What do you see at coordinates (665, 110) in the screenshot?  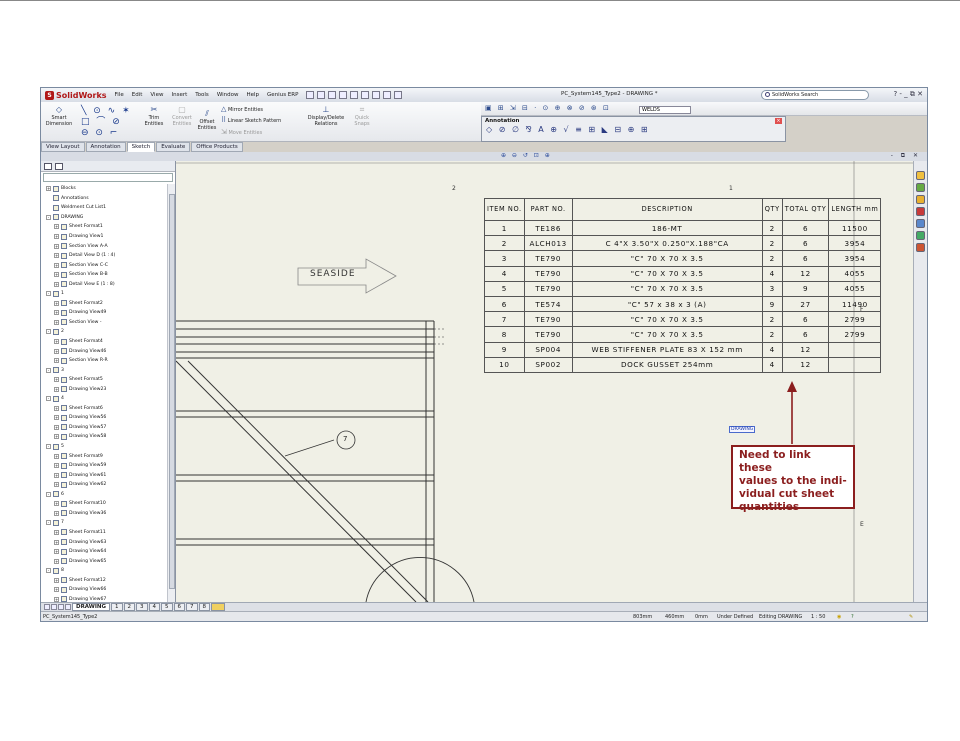 I see `layer-dropdown: WELDS` at bounding box center [665, 110].